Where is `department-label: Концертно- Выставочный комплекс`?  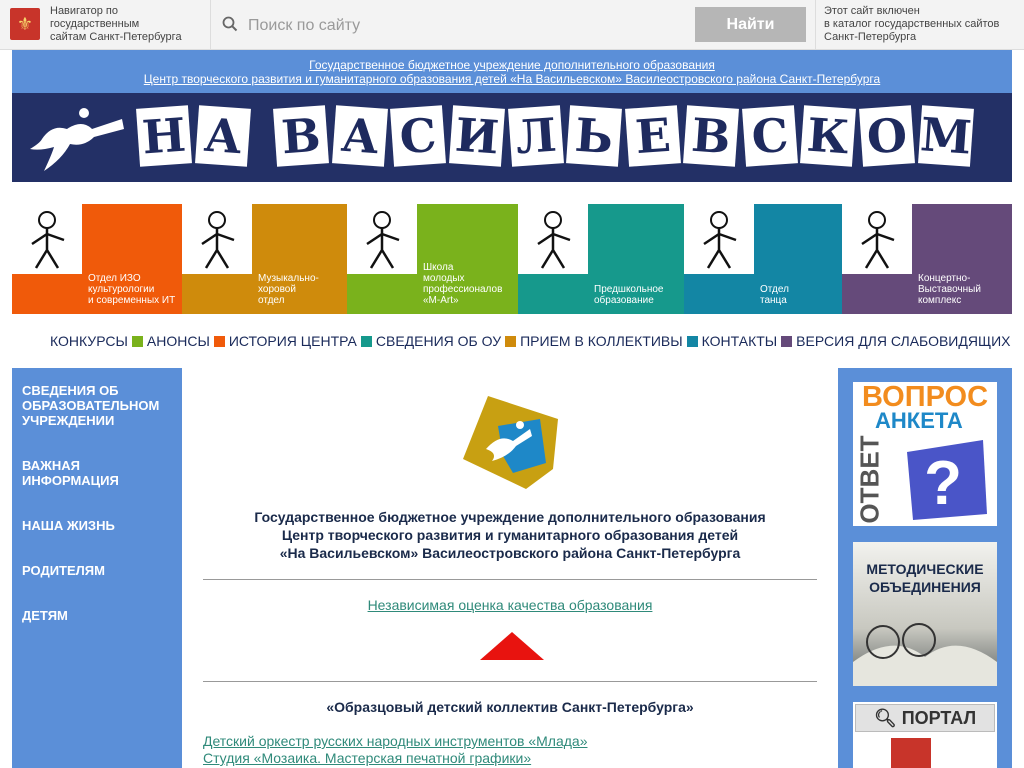 department-label: Концертно- Выставочный комплекс is located at coordinates (949, 289).